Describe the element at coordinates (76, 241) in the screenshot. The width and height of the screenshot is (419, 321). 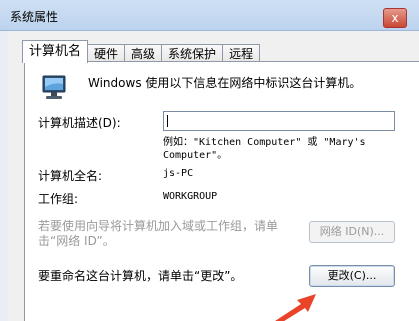
I see `network-wizard-line-2: 击“网络 ID”。` at that location.